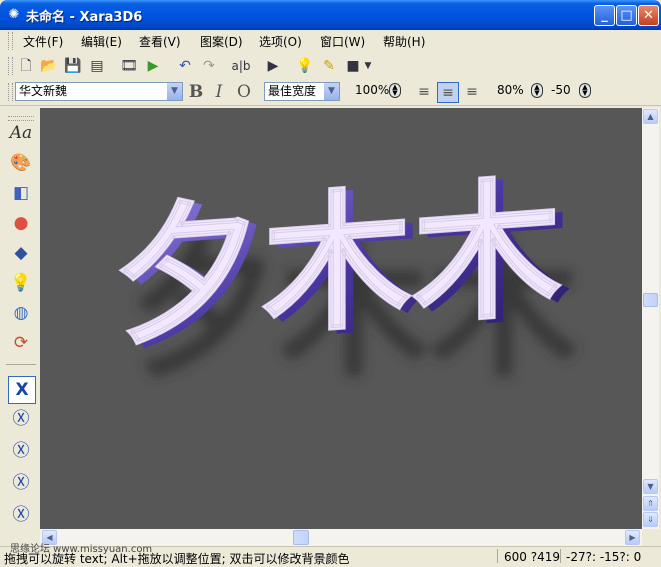 The height and width of the screenshot is (567, 661). I want to click on line-spacing-value: 80%, so click(510, 90).